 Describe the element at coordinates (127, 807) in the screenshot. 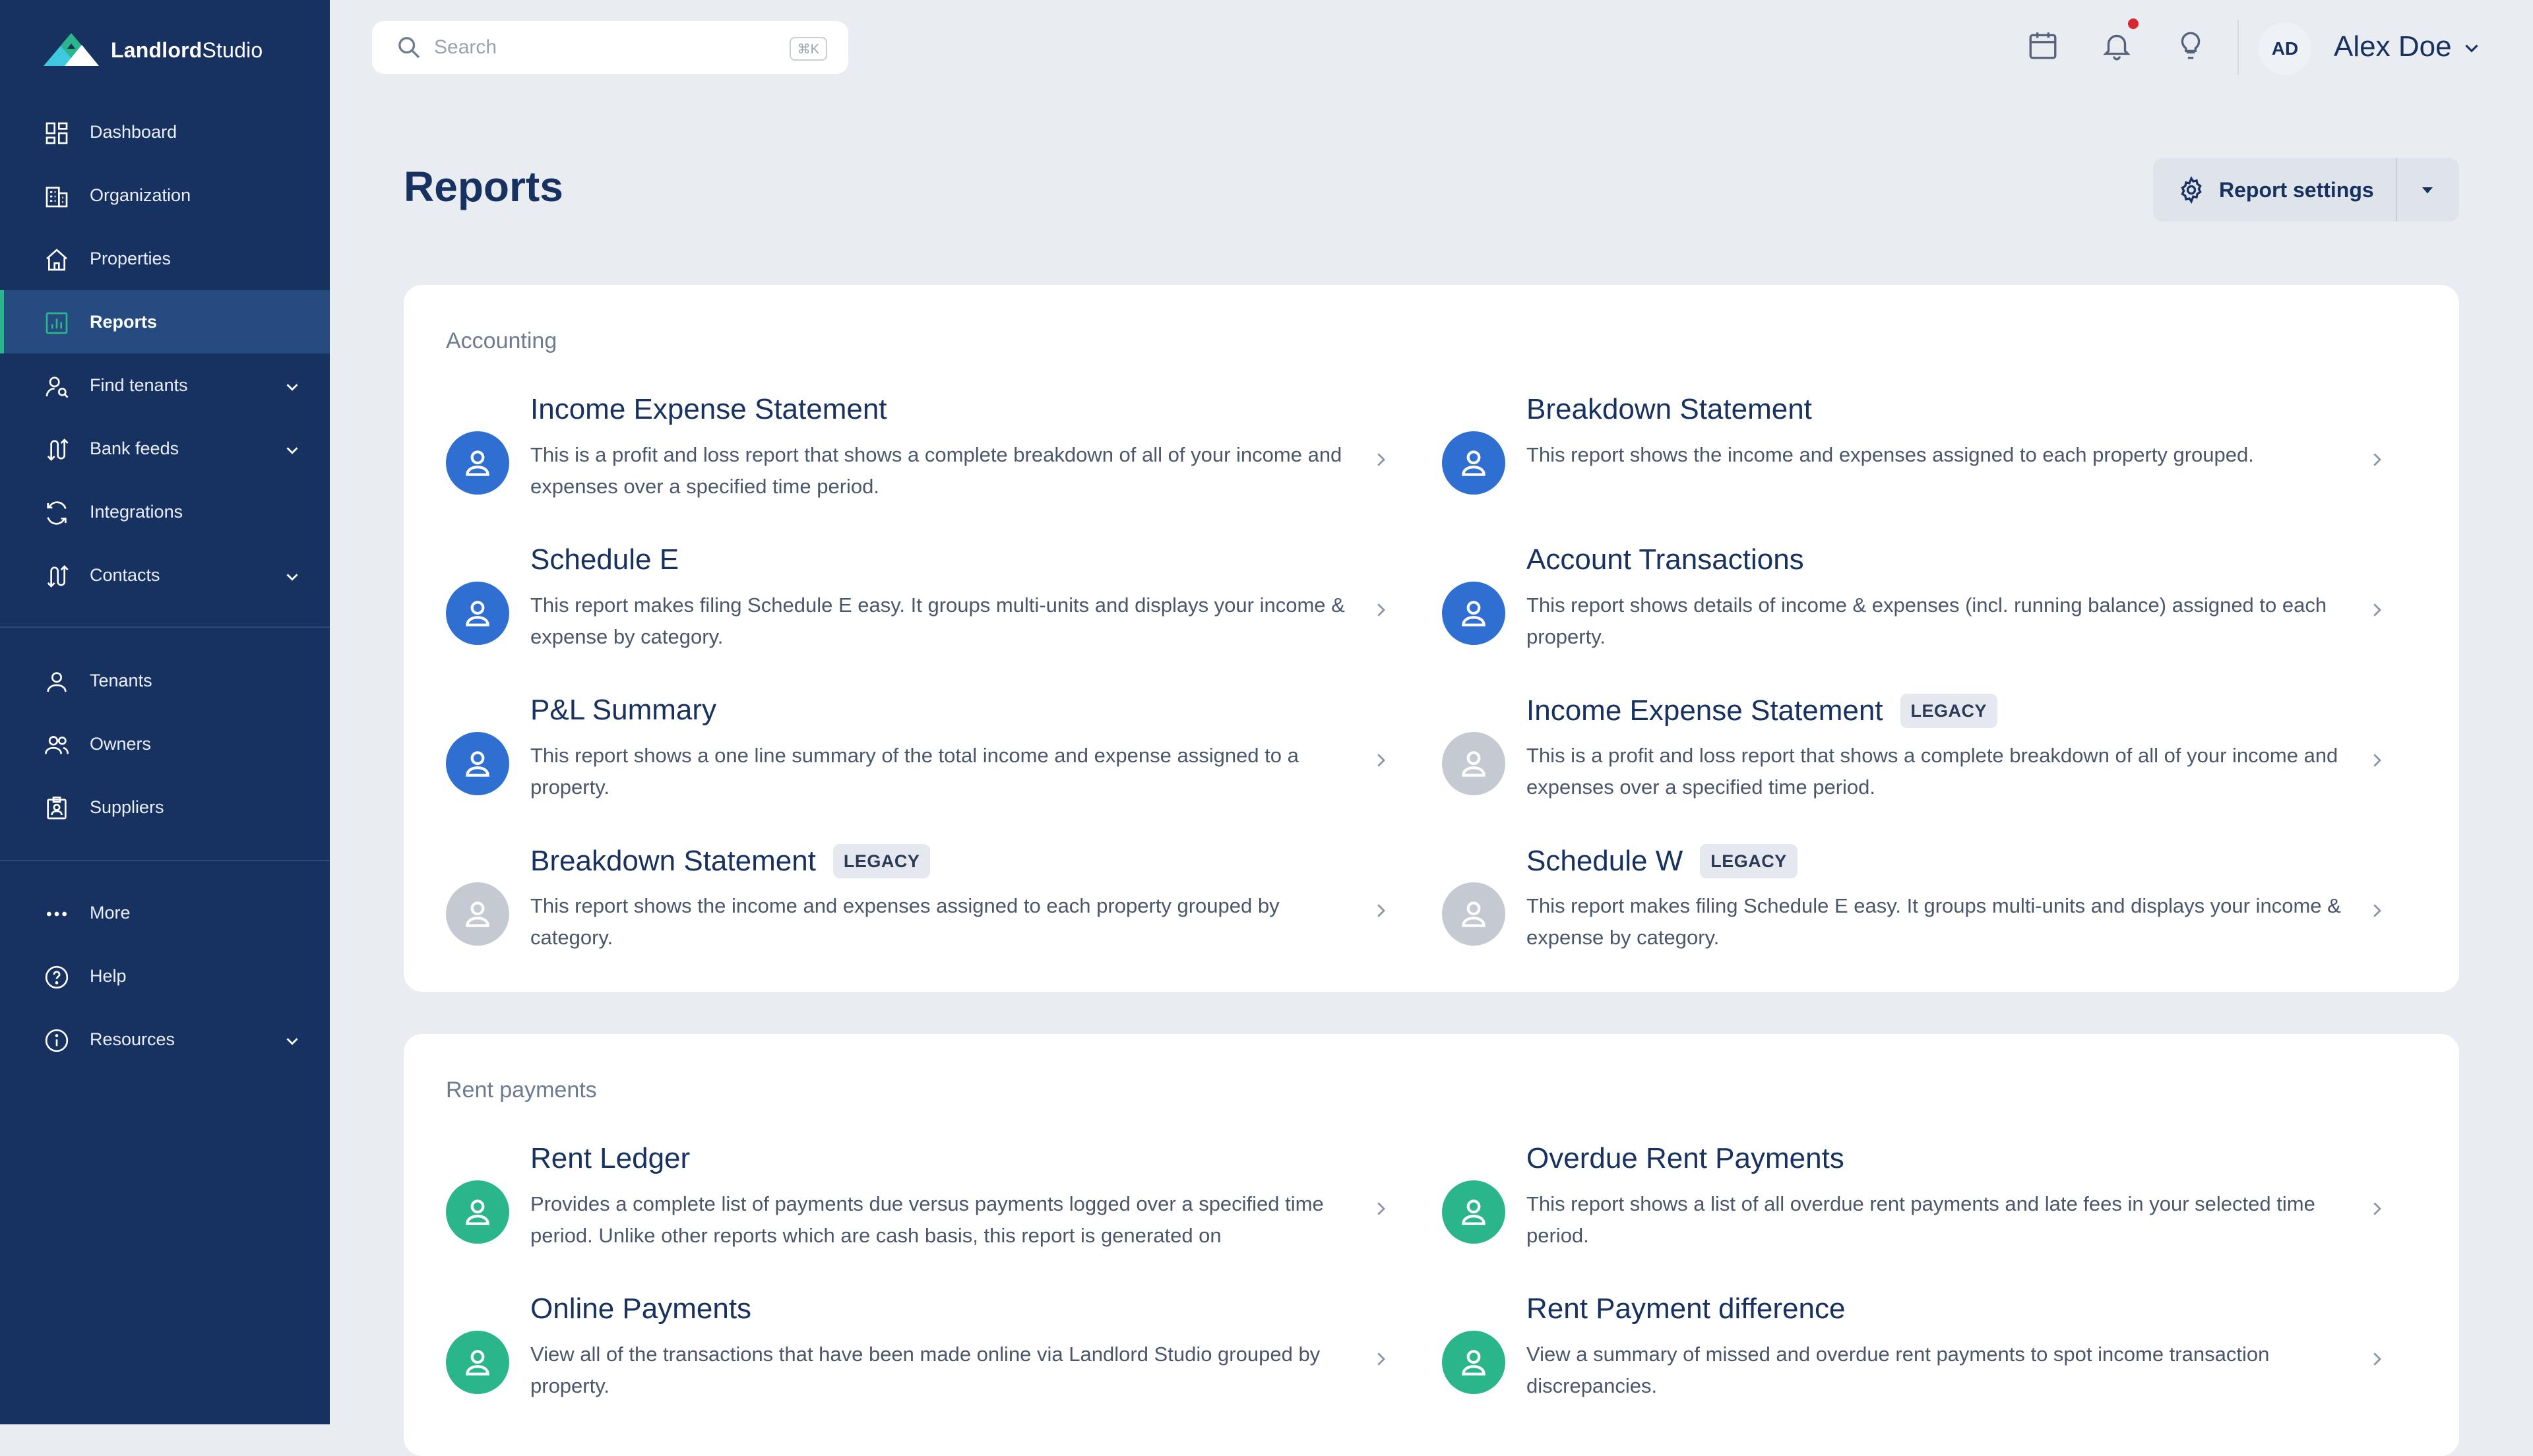

I see `sidebar-item-label: Suppliers` at that location.